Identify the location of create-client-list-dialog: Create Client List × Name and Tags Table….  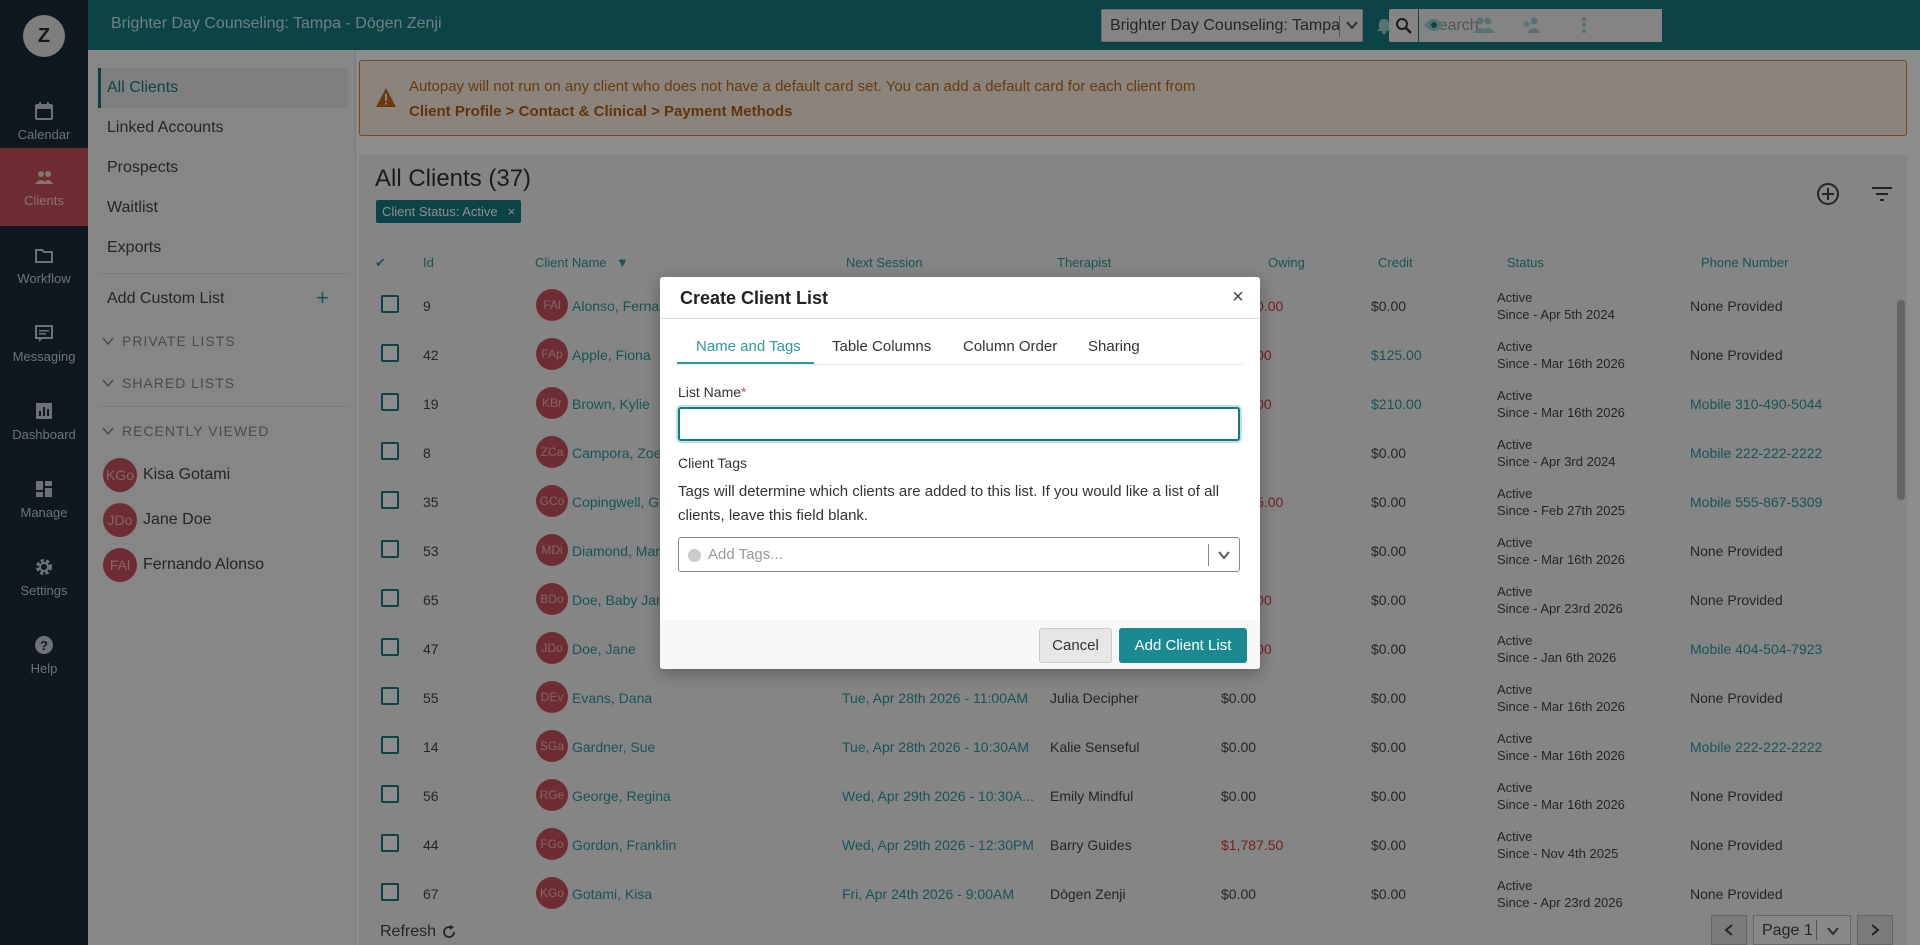
(960, 473).